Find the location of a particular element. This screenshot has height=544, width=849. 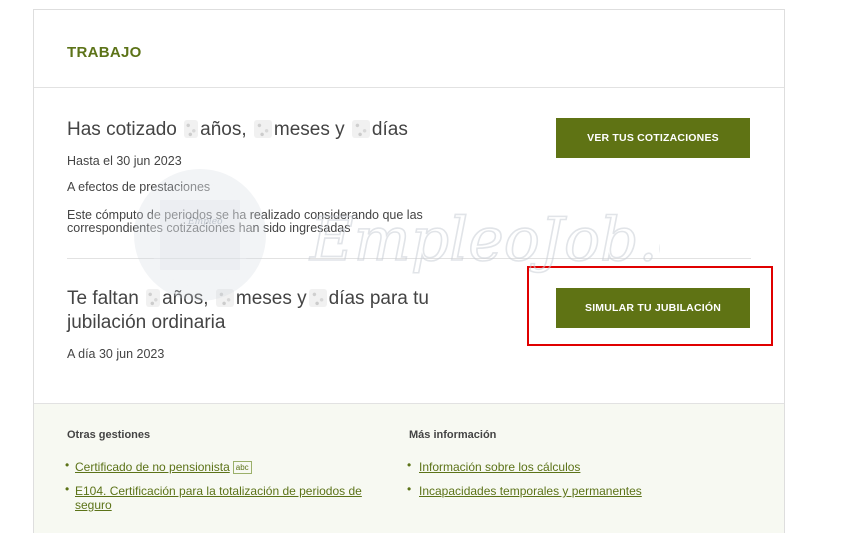

cotizado-years-label: años, is located at coordinates (223, 129).